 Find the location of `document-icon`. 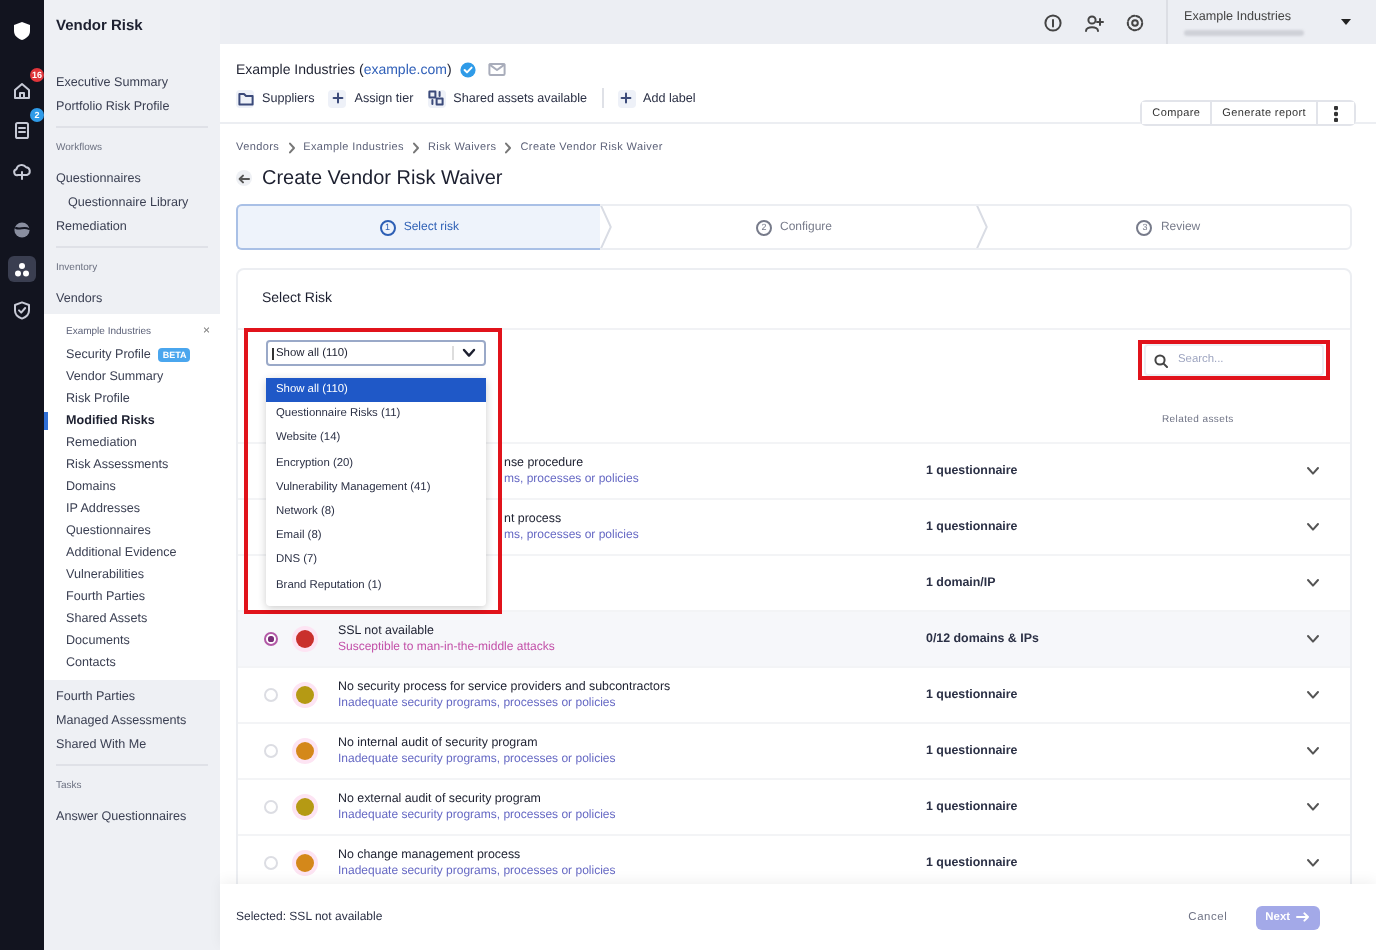

document-icon is located at coordinates (22, 129).